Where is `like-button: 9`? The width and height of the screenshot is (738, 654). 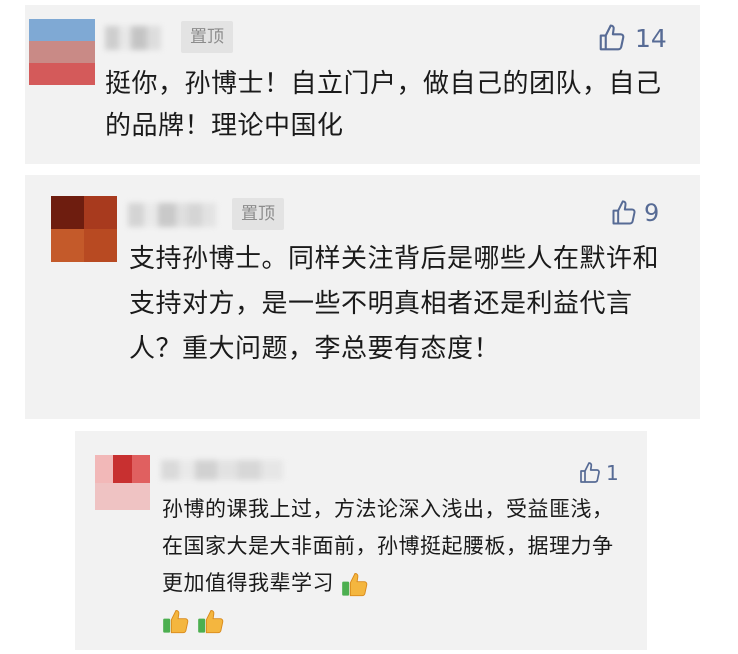 like-button: 9 is located at coordinates (634, 213).